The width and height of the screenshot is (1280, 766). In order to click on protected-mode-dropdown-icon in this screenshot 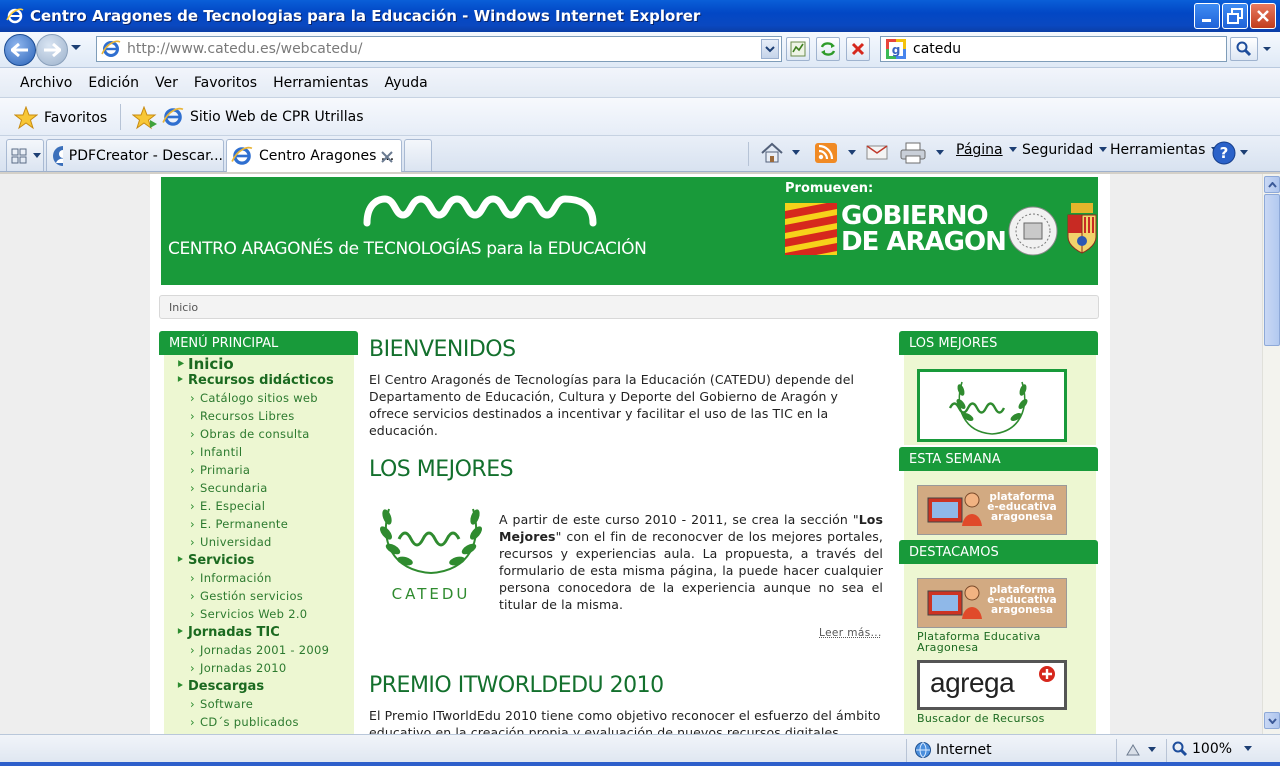, I will do `click(1152, 749)`.